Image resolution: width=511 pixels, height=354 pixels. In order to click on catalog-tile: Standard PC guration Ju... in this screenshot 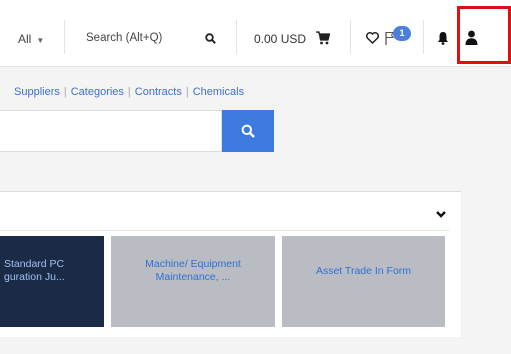, I will do `click(52, 281)`.